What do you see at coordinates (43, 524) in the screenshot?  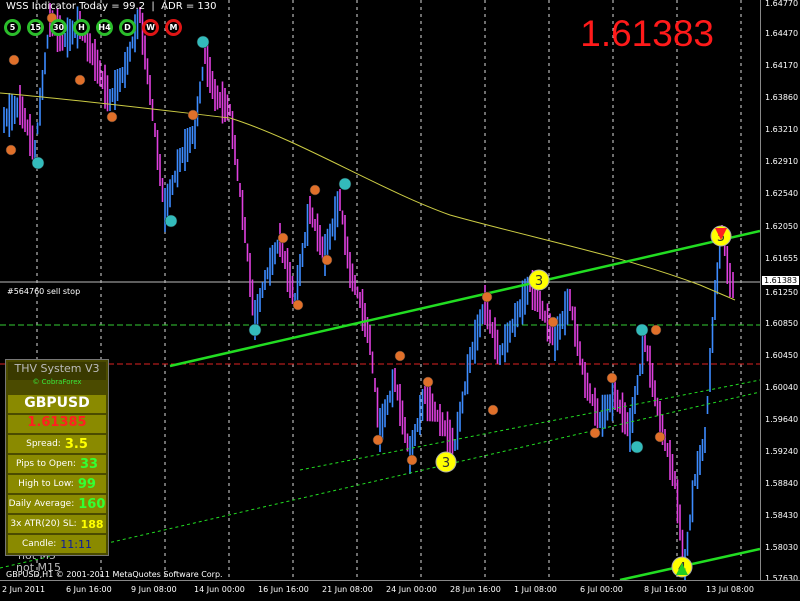 I see `thv-atr-label: 3x ATR(20) SL:` at bounding box center [43, 524].